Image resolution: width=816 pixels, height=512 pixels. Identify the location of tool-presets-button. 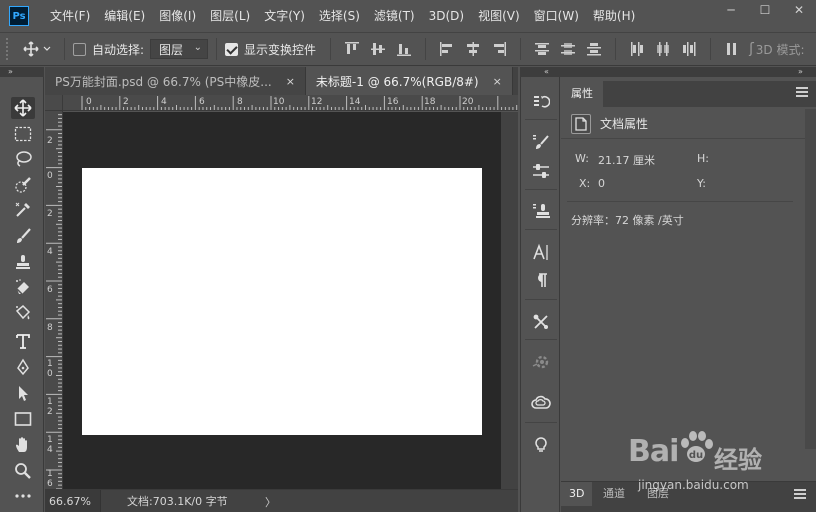
(541, 322).